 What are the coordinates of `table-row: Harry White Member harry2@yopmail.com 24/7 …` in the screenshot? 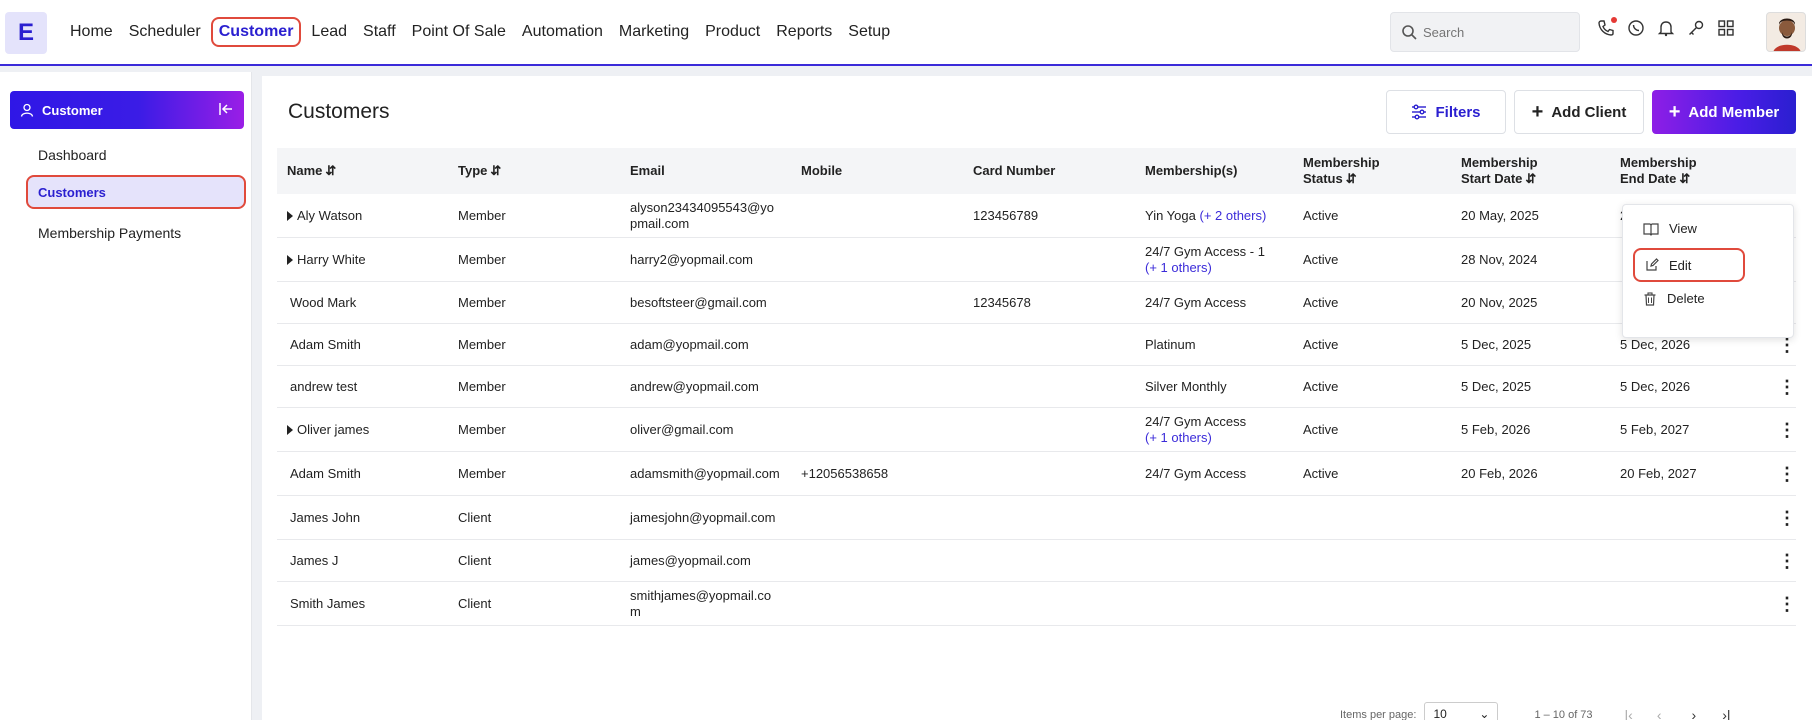 It's located at (1036, 260).